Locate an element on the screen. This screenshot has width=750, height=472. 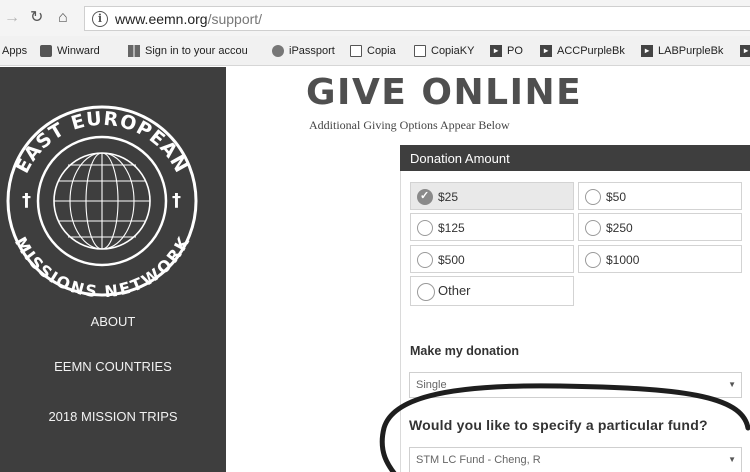
bookmark-label: Copia is located at coordinates (381, 51).